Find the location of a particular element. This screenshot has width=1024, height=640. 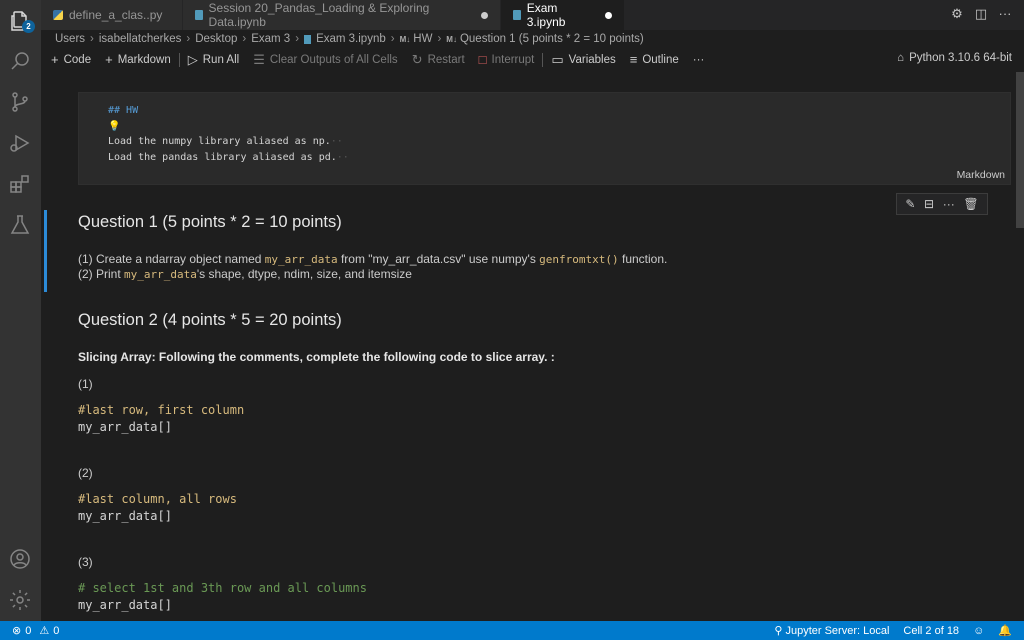

tab-exam-3: Exam 3.ipynb is located at coordinates (563, 15).